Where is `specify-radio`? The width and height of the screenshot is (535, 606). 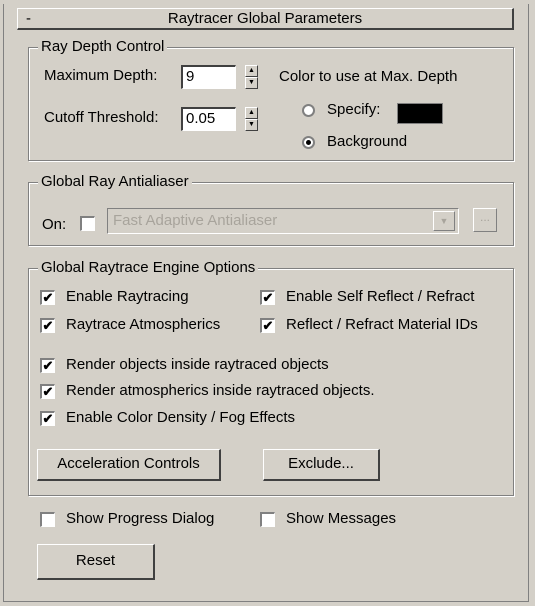
specify-radio is located at coordinates (308, 110).